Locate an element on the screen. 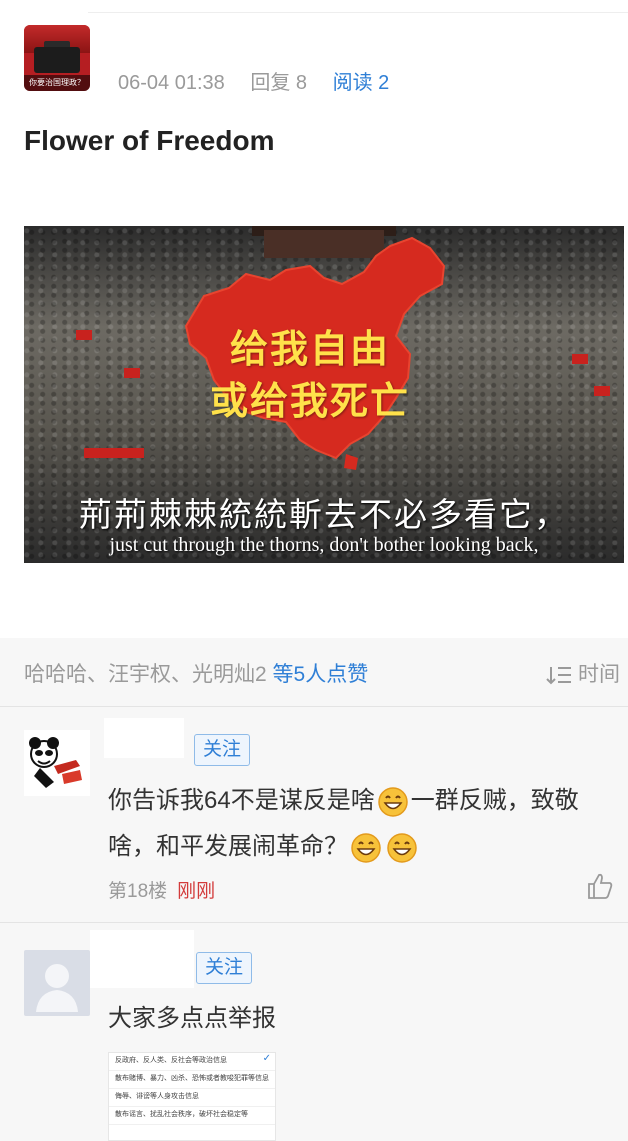  check-icon: ✓ is located at coordinates (266, 1058).